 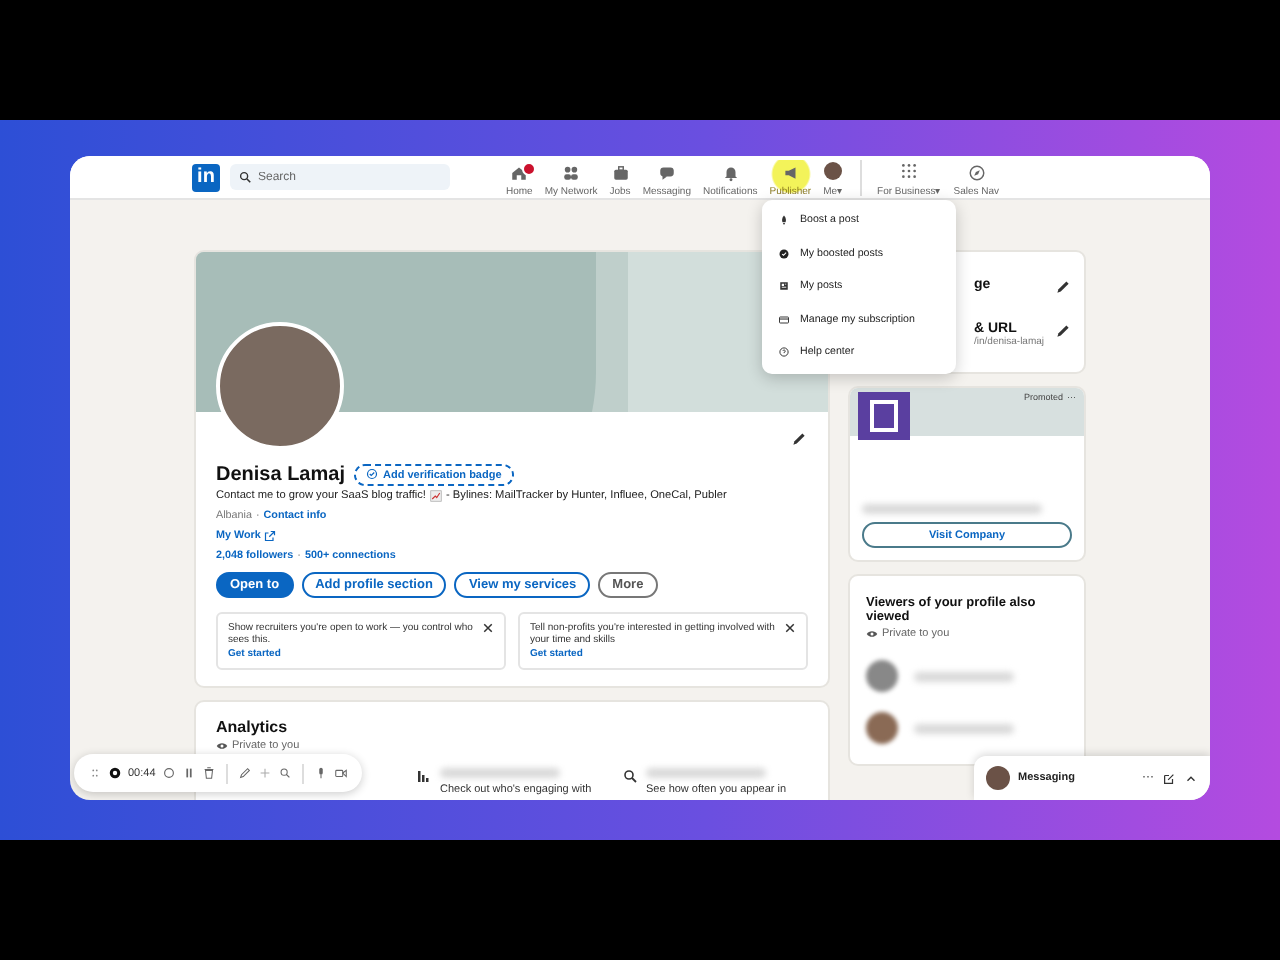 What do you see at coordinates (620, 173) in the screenshot?
I see `briefcase-icon` at bounding box center [620, 173].